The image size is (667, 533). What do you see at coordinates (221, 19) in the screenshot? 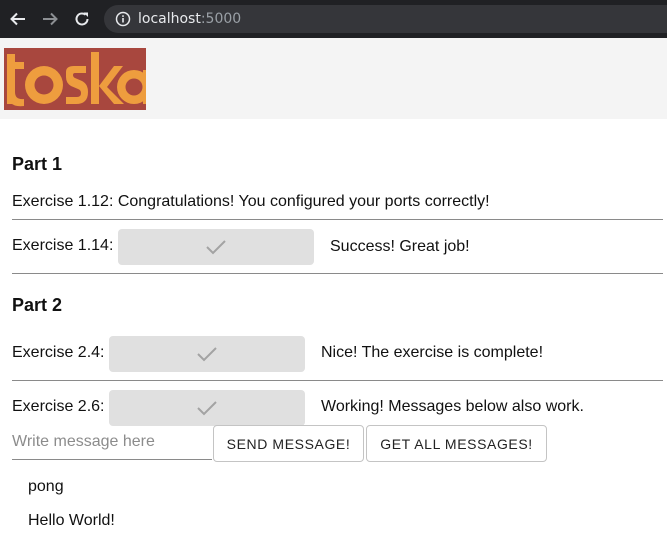
I see `url-port: :5000` at bounding box center [221, 19].